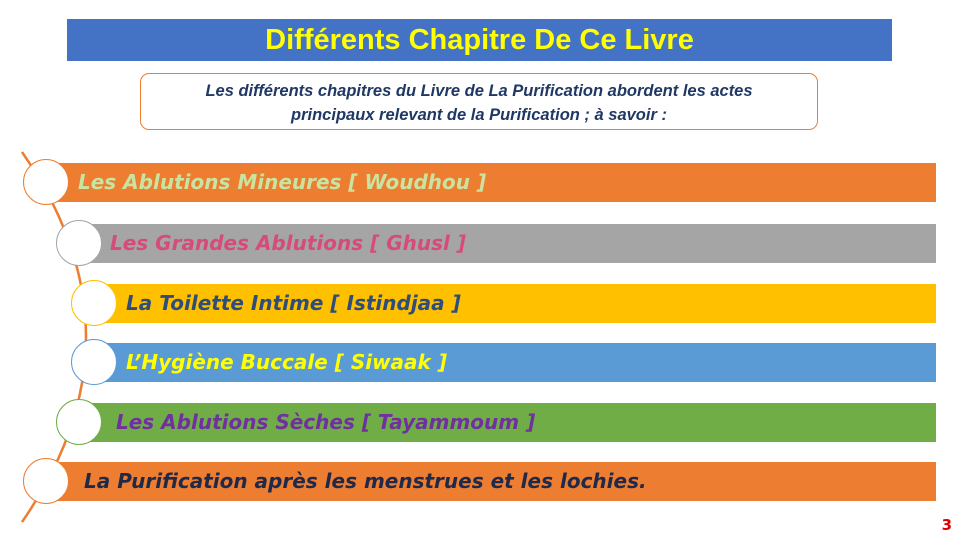  Describe the element at coordinates (288, 243) in the screenshot. I see `chapter-label: Les Grandes Ablutions [ Ghusl ]` at that location.